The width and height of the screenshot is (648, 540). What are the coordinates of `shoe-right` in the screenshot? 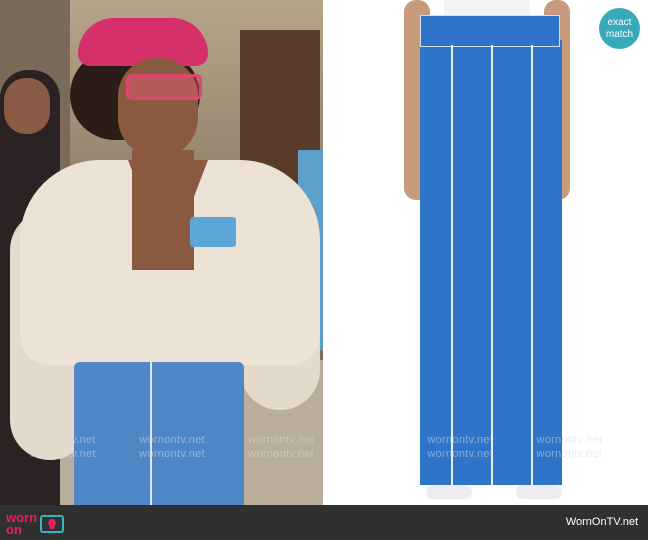 It's located at (539, 492).